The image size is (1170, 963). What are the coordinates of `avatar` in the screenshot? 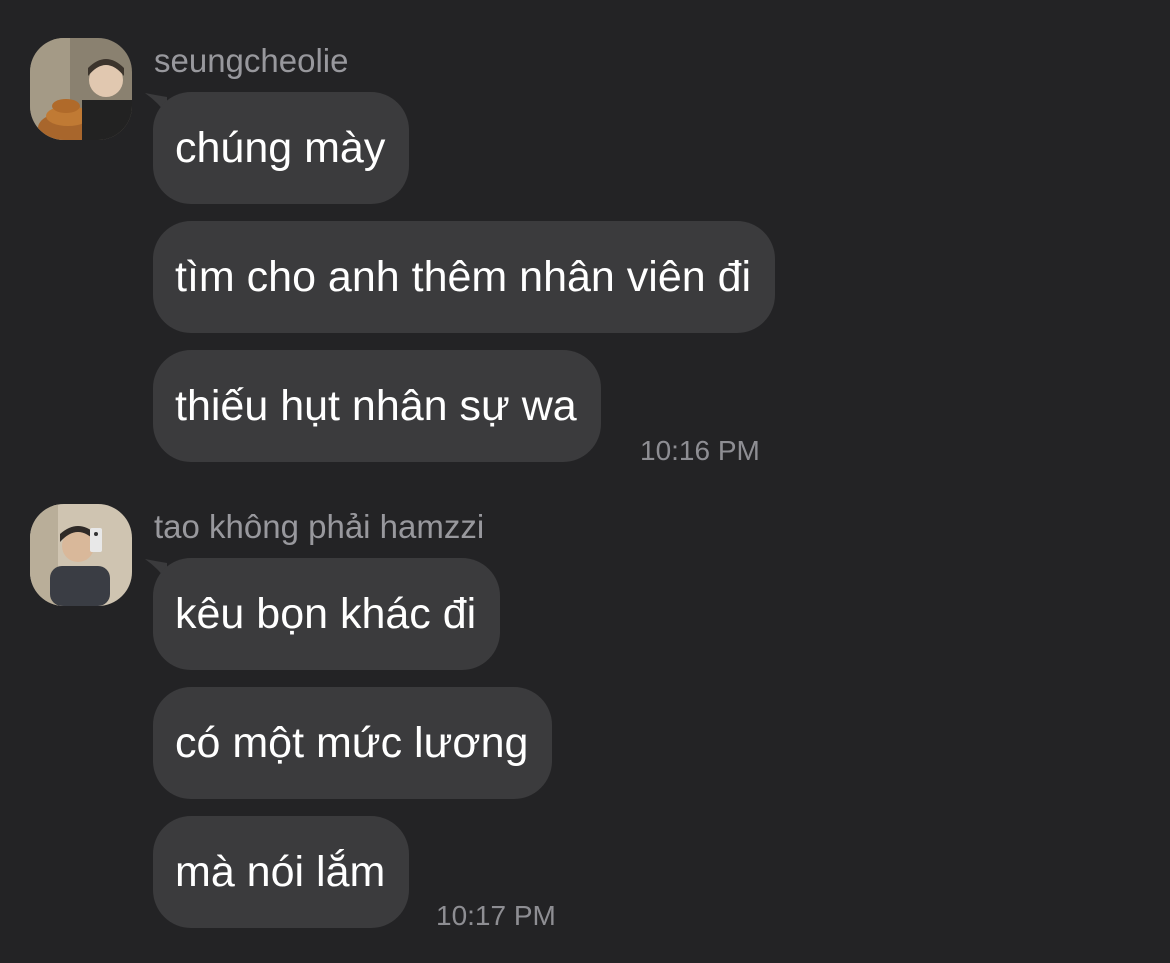 It's located at (81, 555).